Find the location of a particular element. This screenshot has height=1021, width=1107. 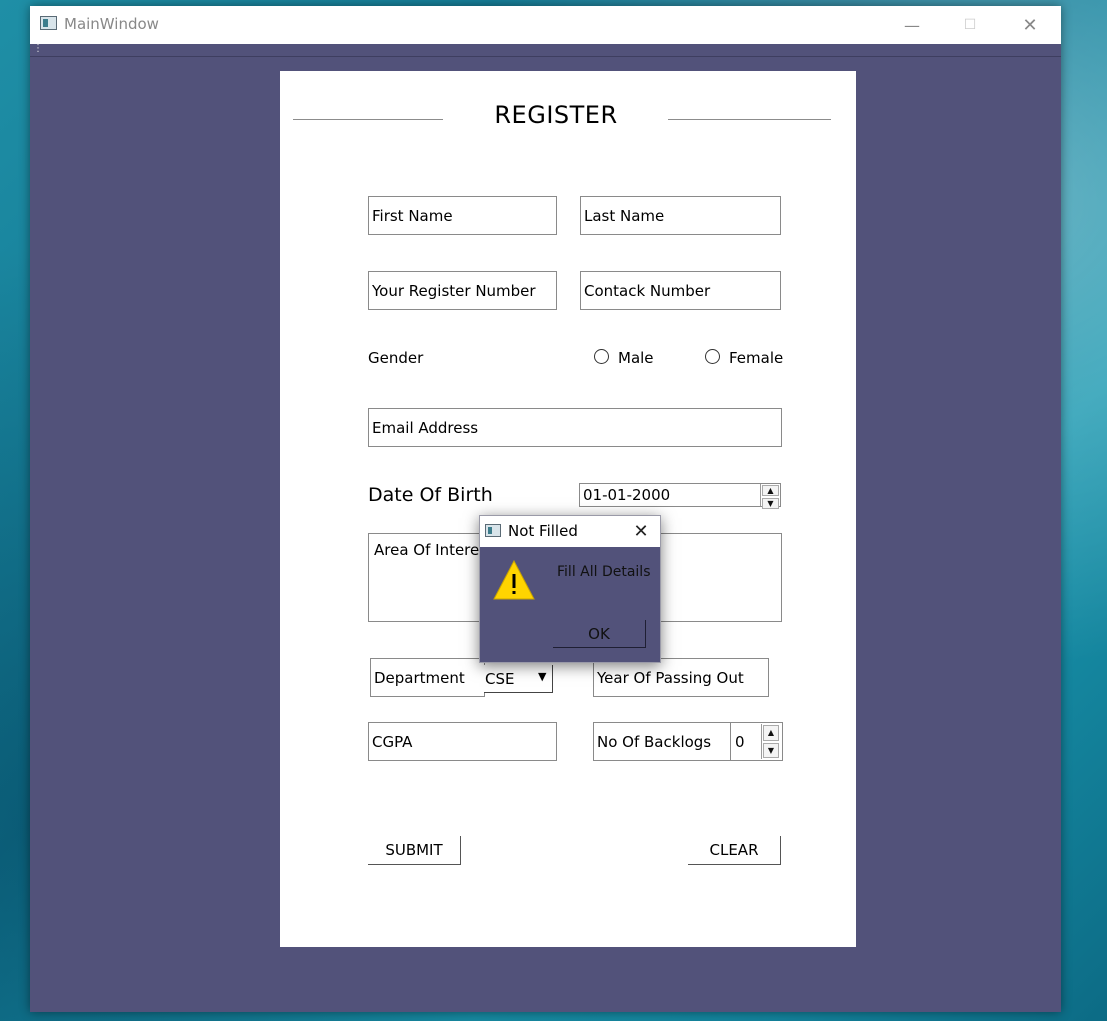

backlogs-up-arrow-icon: ▲ is located at coordinates (771, 733).